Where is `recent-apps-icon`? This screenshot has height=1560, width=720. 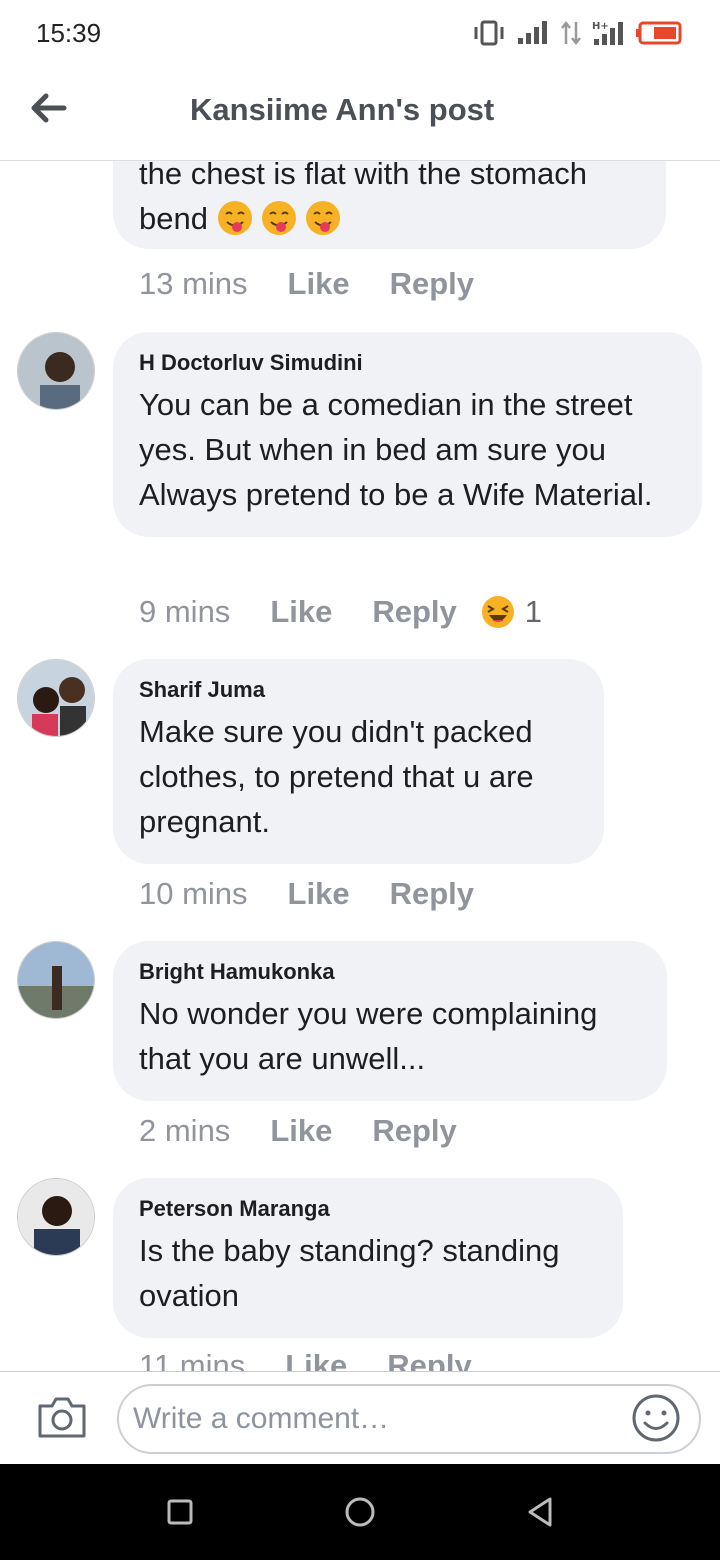 recent-apps-icon is located at coordinates (180, 1512).